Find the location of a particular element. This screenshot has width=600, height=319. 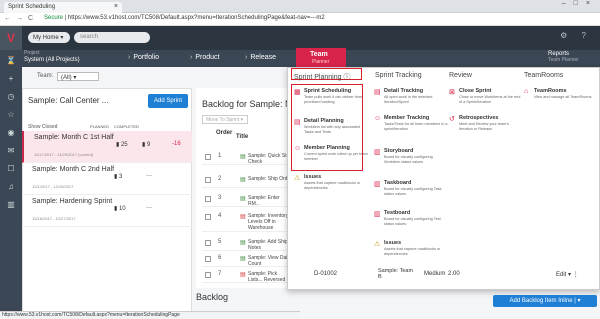

add-backlog-item-button: Add Backlog Item Inline | ▾ is located at coordinates (545, 301).